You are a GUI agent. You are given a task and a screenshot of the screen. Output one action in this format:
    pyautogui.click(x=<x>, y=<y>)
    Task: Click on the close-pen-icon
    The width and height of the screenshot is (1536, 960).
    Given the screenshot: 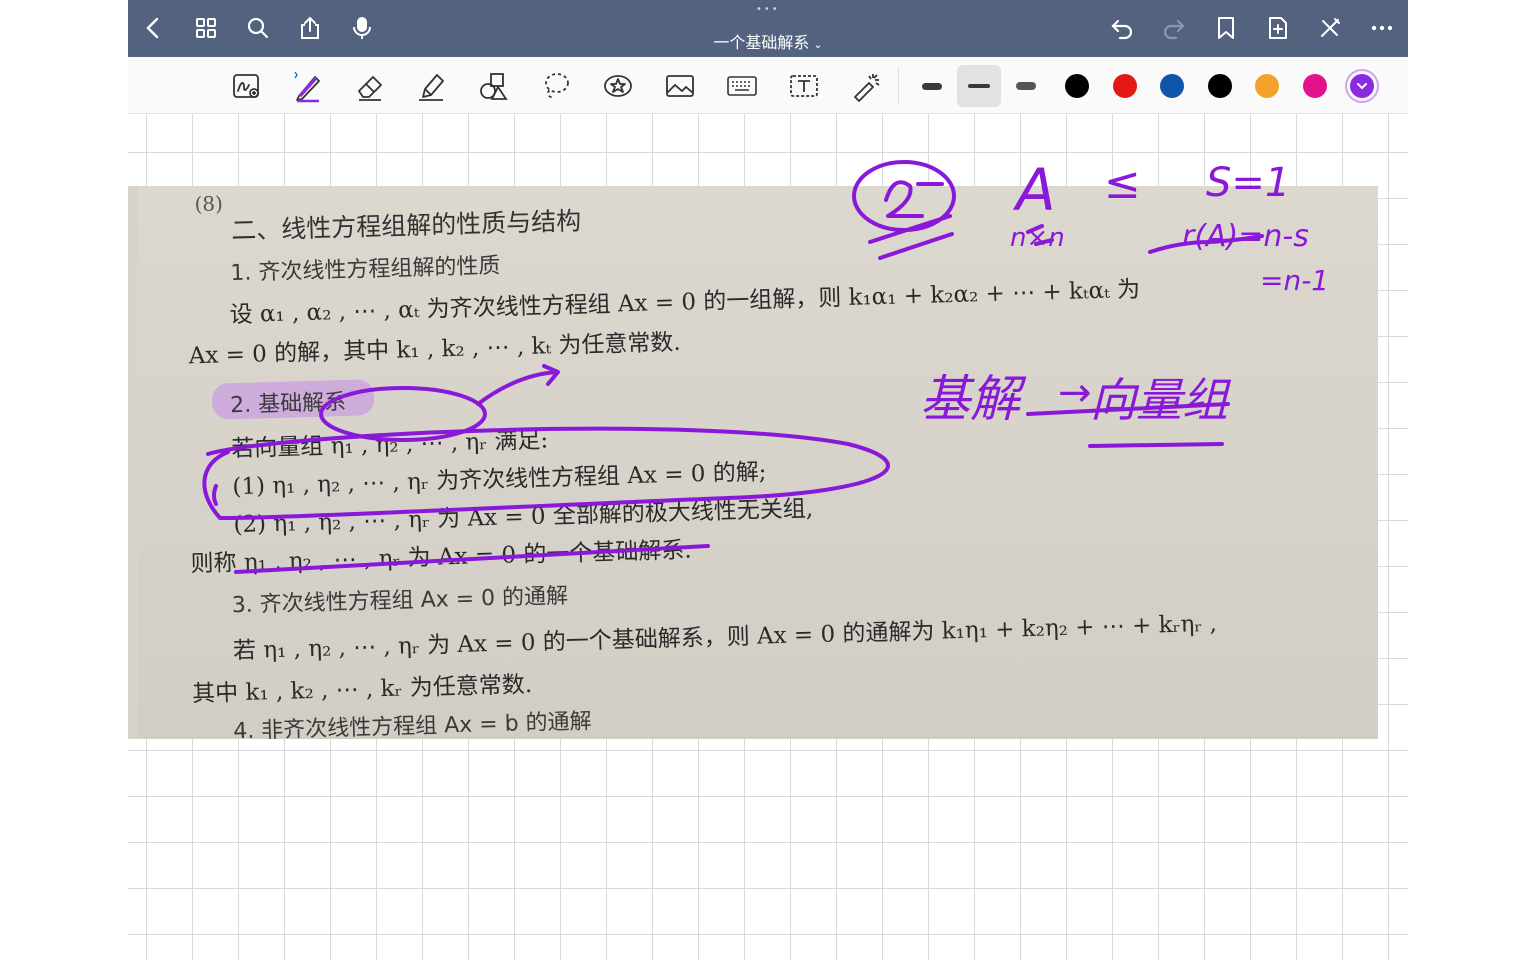 What is the action you would take?
    pyautogui.click(x=1330, y=28)
    